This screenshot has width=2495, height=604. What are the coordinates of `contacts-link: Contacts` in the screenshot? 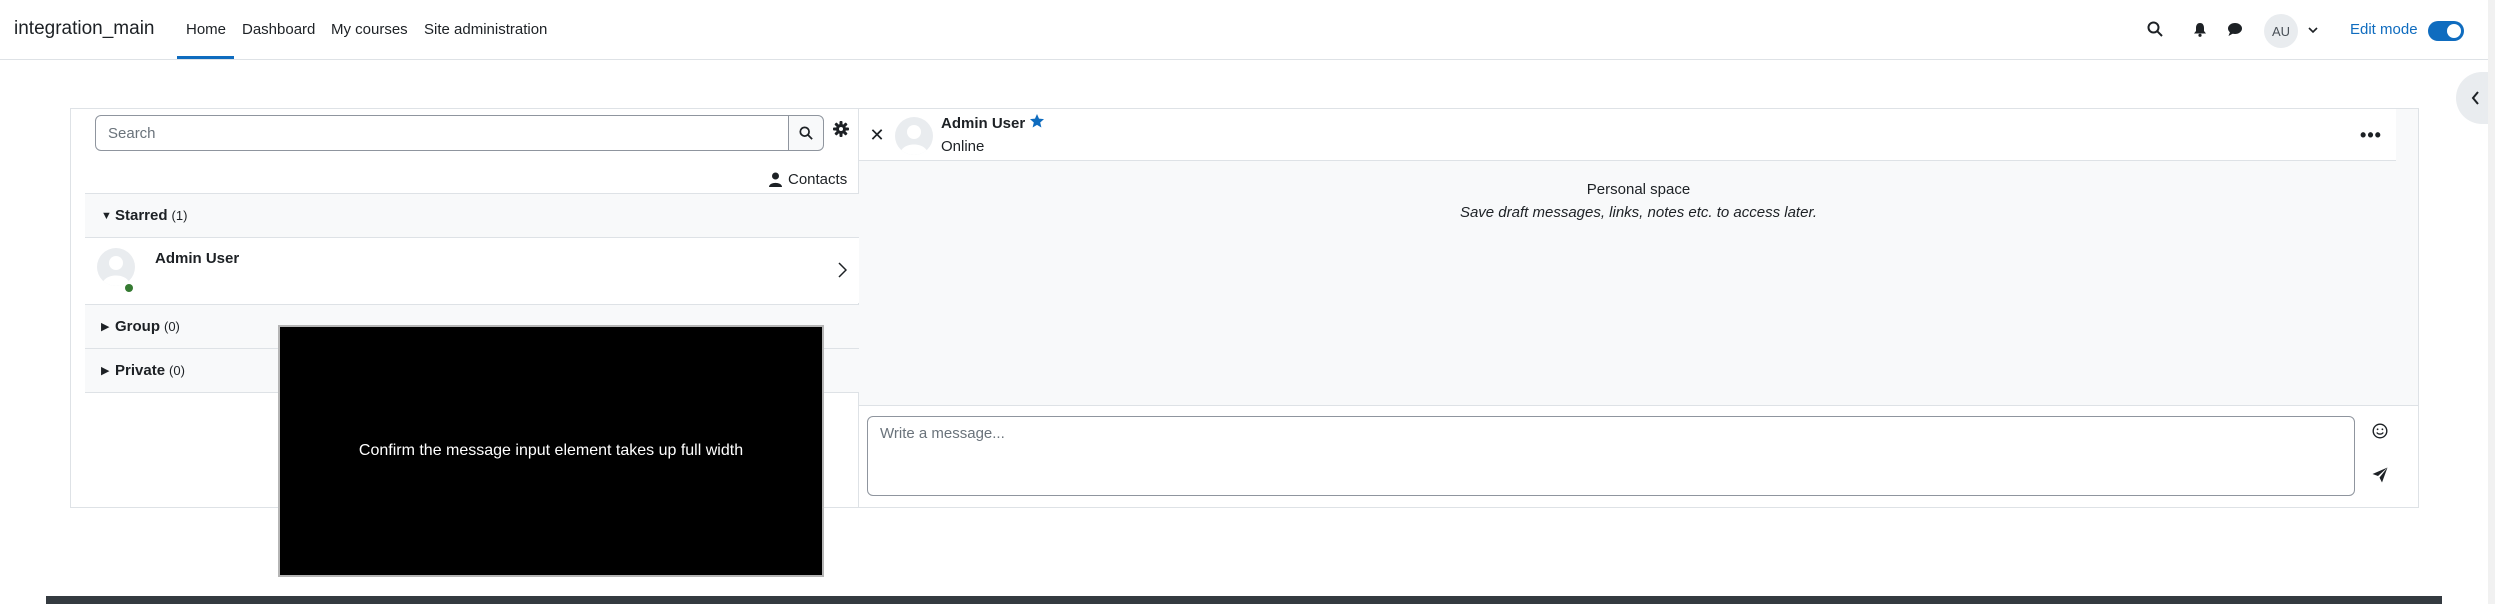 It's located at (808, 179).